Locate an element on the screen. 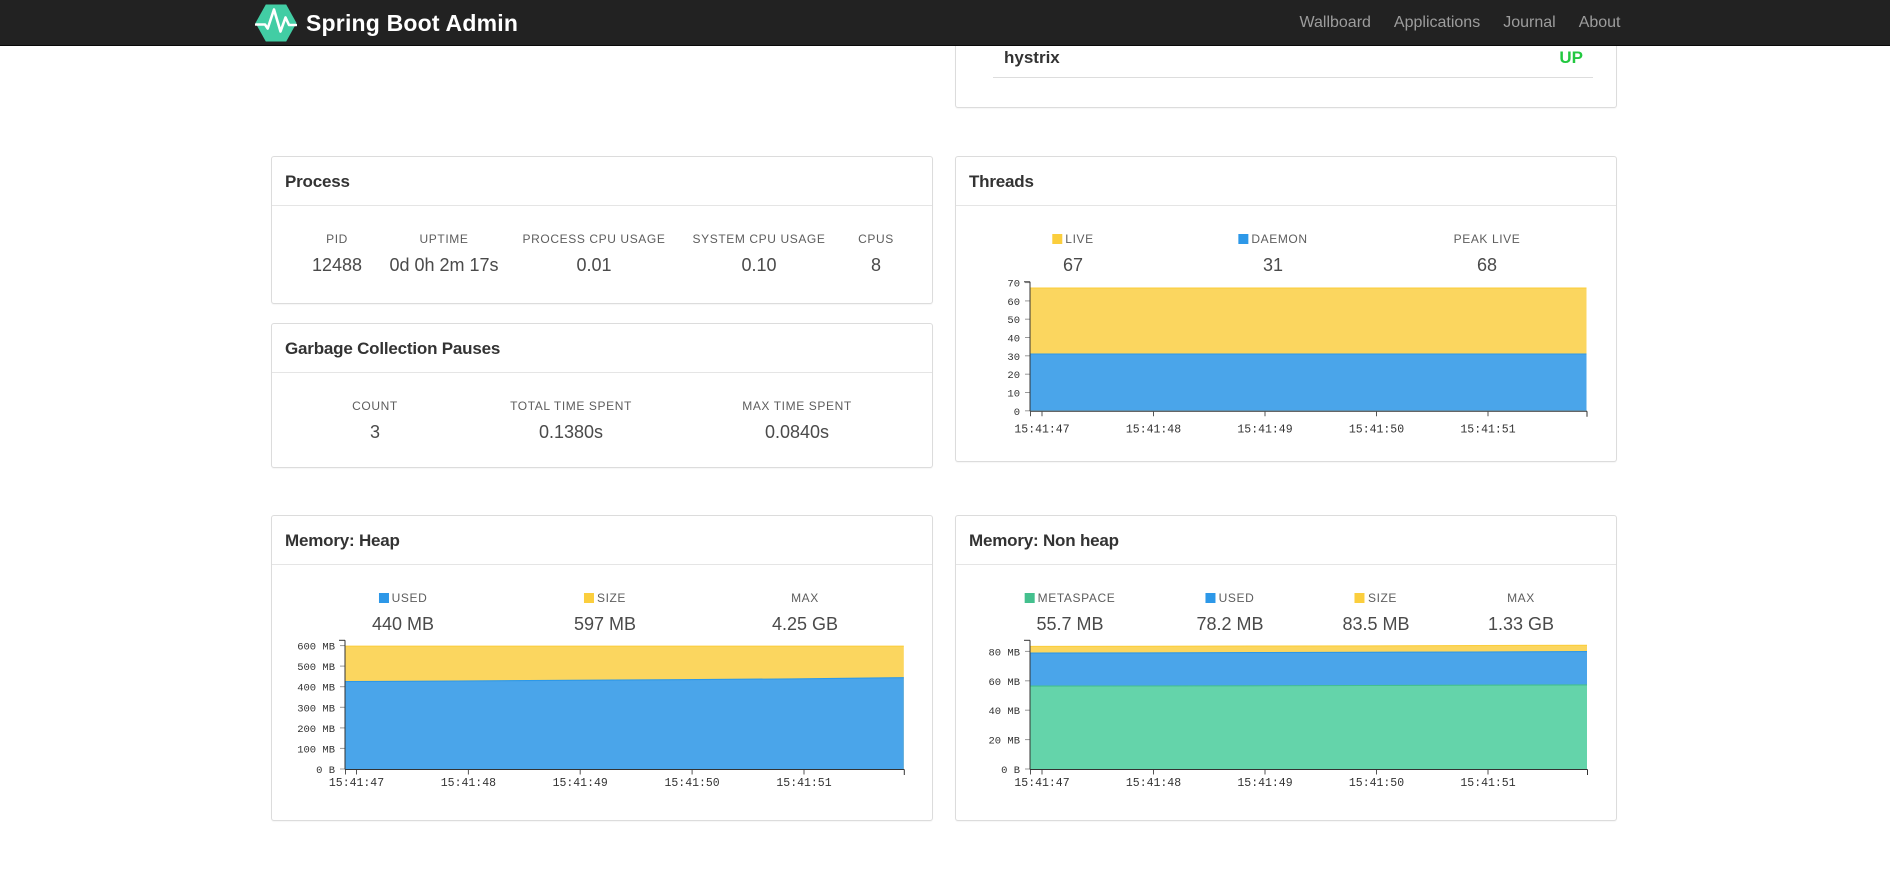 This screenshot has height=892, width=1890. nav-links: Wallboard Applications Journal About is located at coordinates (1460, 23).